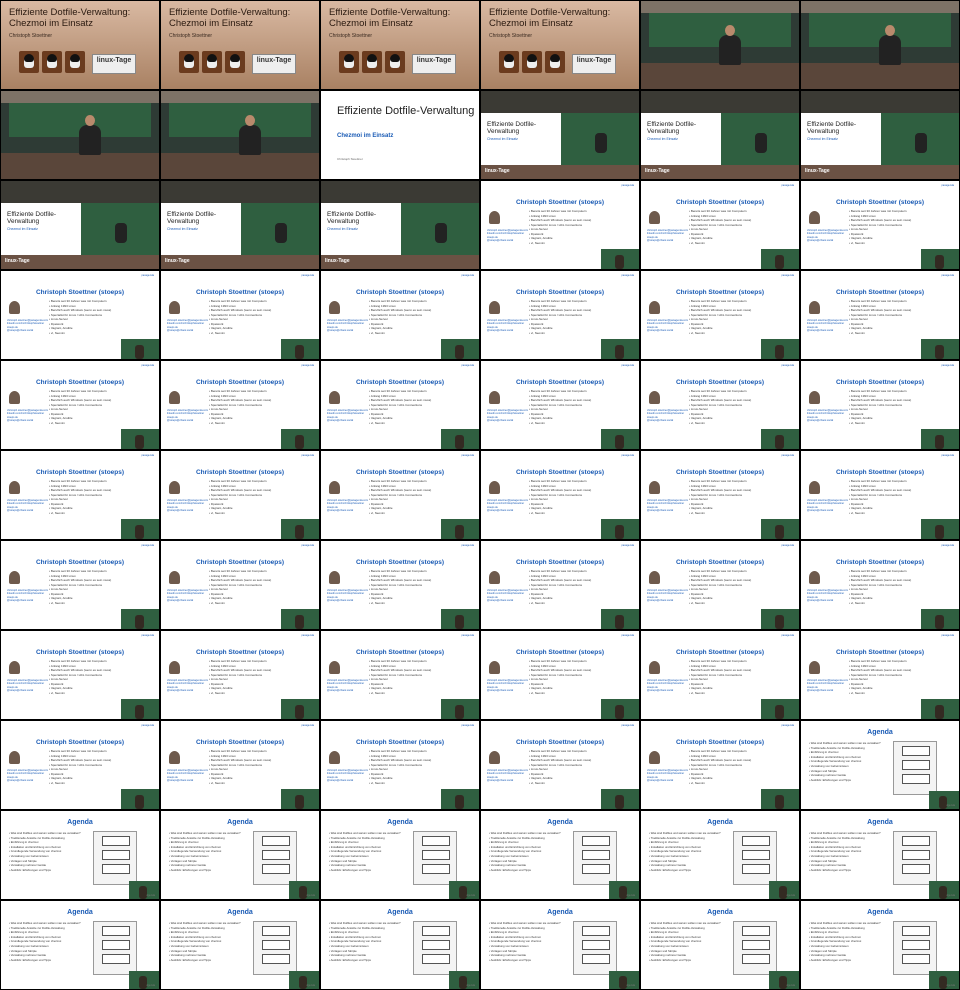  What do you see at coordinates (80, 97) in the screenshot?
I see `lecture-hall-ceil` at bounding box center [80, 97].